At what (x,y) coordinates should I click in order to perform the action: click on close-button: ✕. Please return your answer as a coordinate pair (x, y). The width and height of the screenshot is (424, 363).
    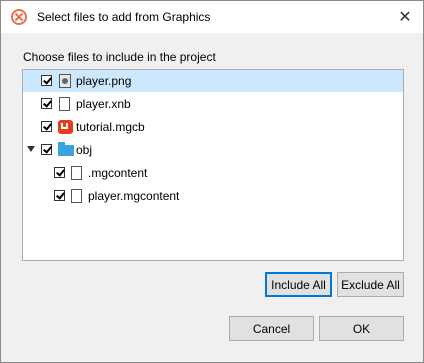
    Looking at the image, I should click on (405, 17).